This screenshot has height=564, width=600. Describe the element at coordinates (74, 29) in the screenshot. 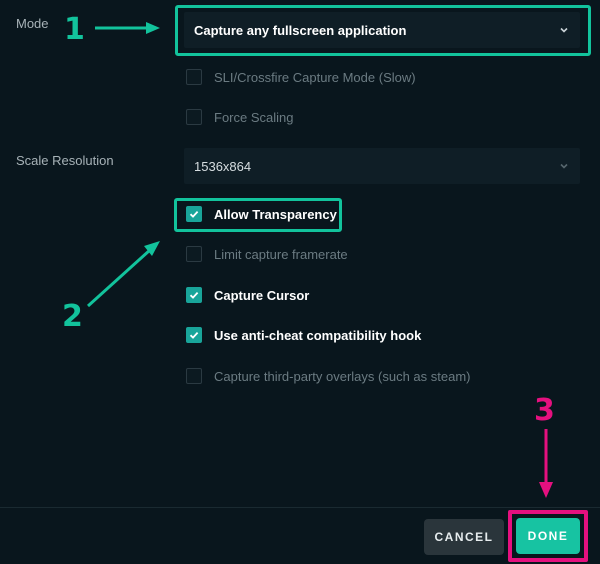

I see `step-number-1: 1` at that location.